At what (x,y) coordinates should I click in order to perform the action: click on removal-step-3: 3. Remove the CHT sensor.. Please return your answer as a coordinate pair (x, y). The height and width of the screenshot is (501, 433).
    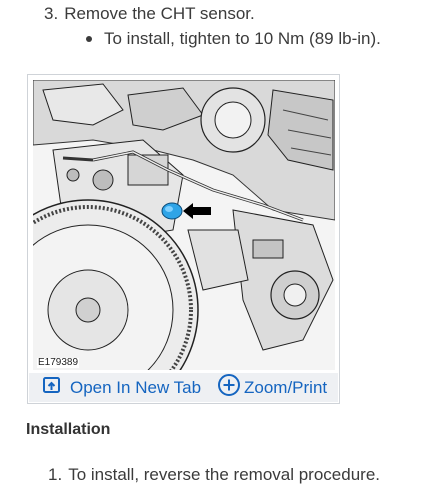
    Looking at the image, I should click on (149, 14).